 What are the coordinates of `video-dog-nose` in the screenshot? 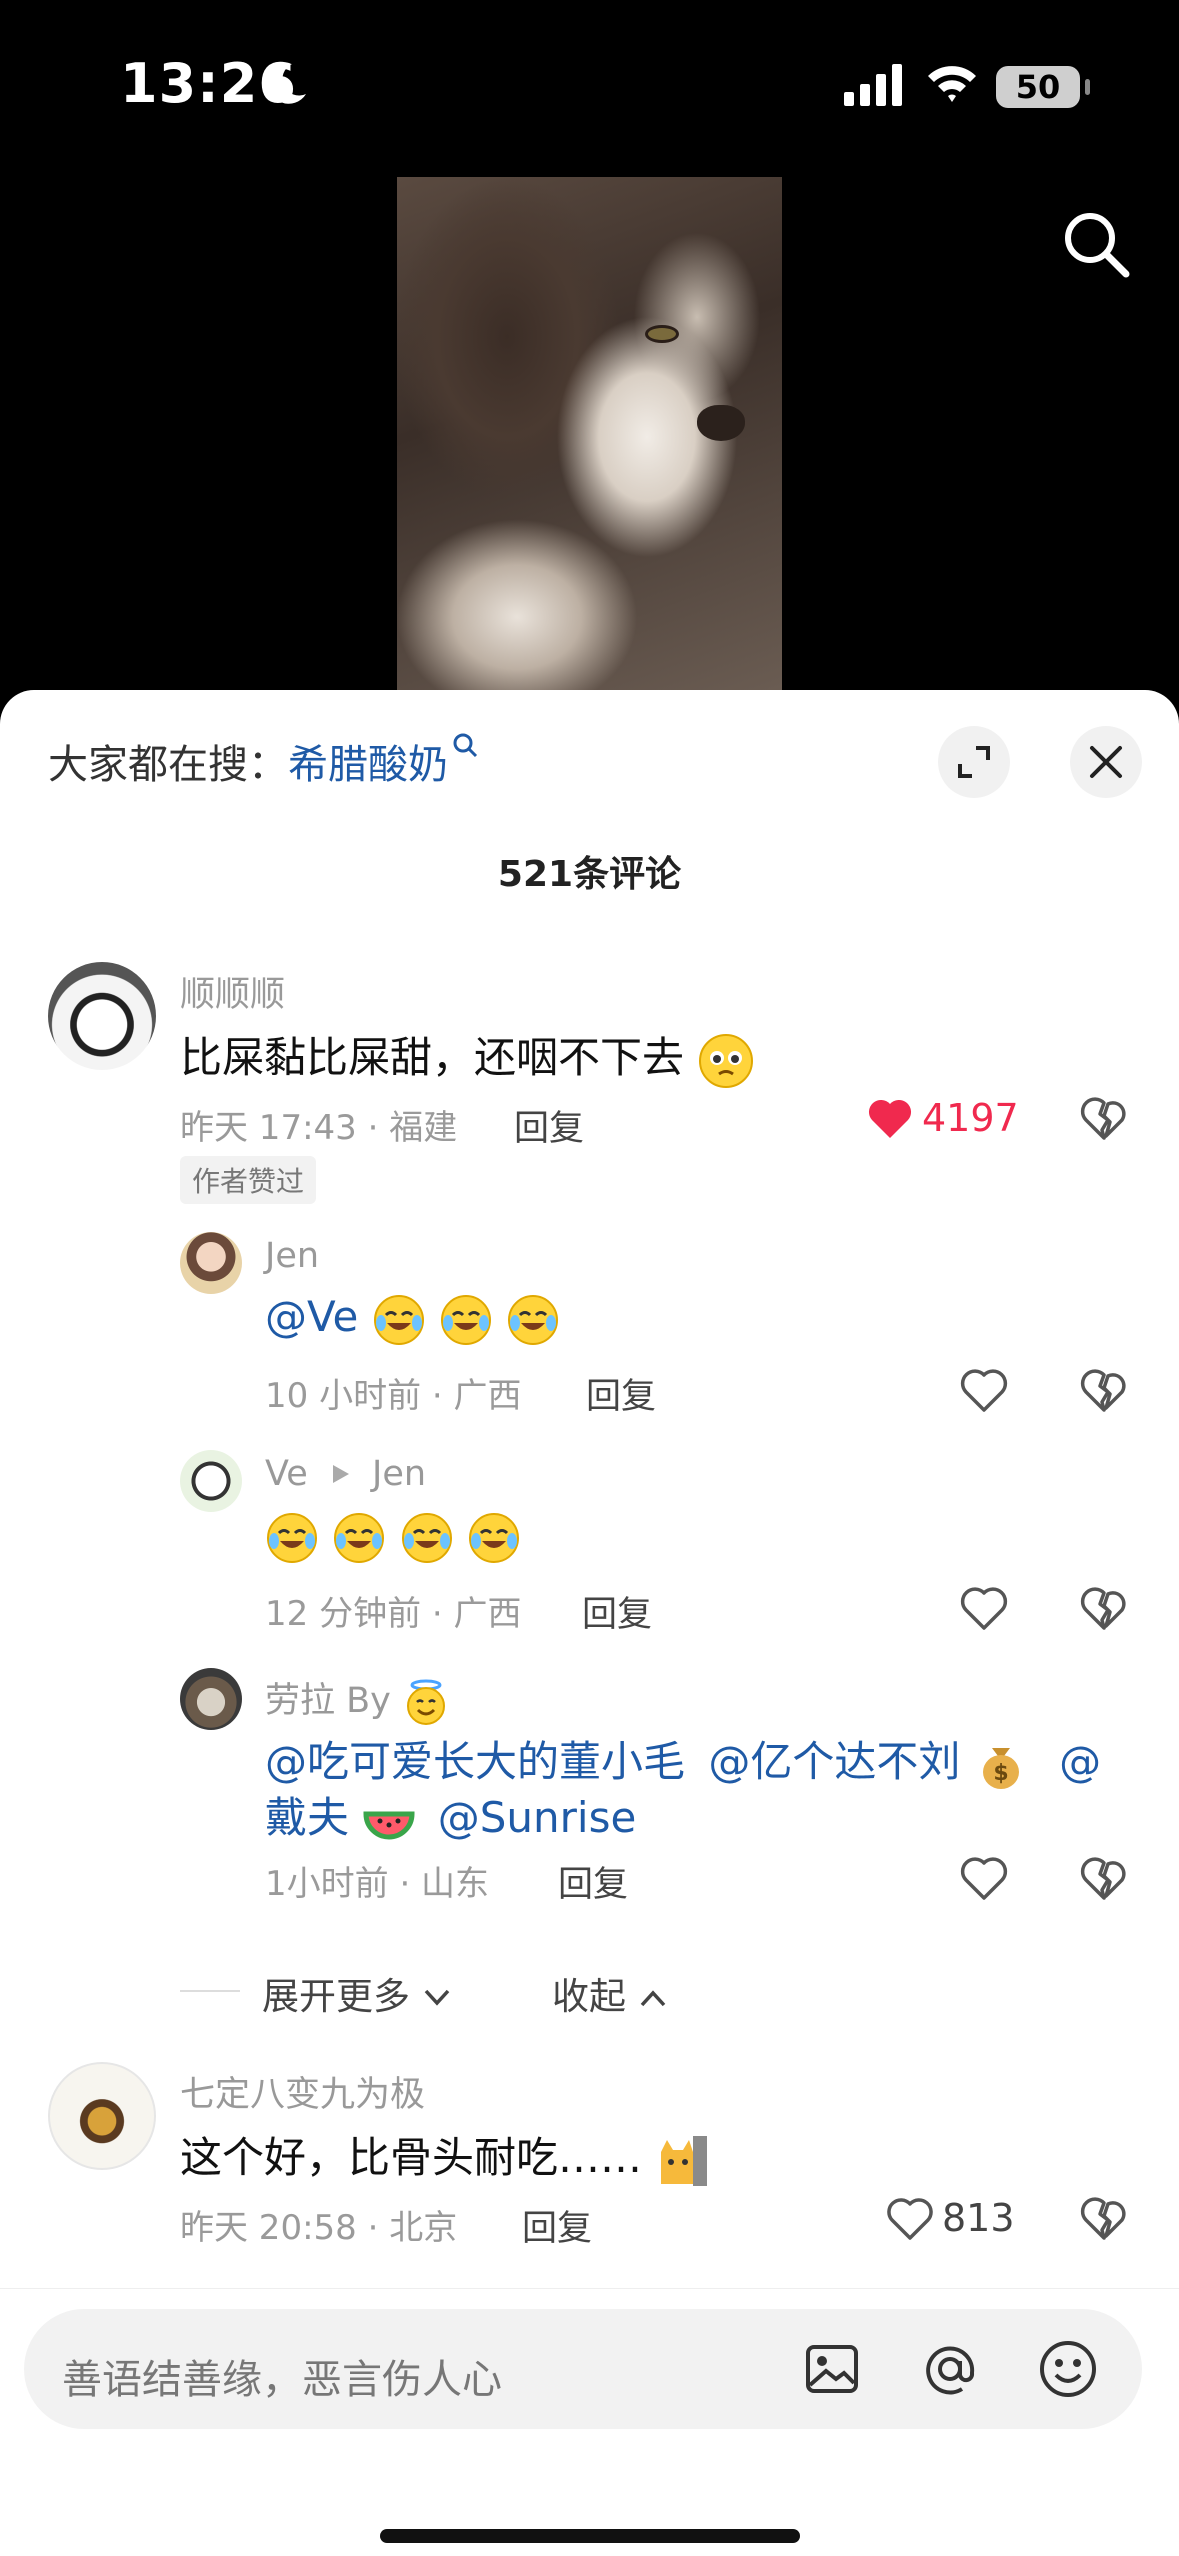 It's located at (721, 423).